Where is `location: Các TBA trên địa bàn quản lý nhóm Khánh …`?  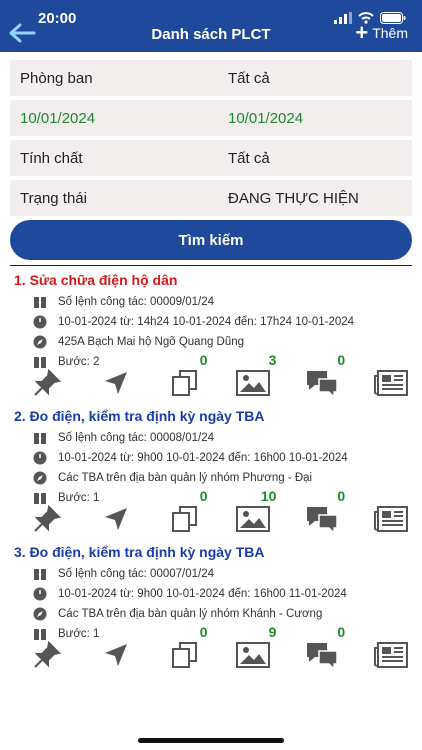
location: Các TBA trên địa bàn quản lý nhóm Khánh … is located at coordinates (190, 614).